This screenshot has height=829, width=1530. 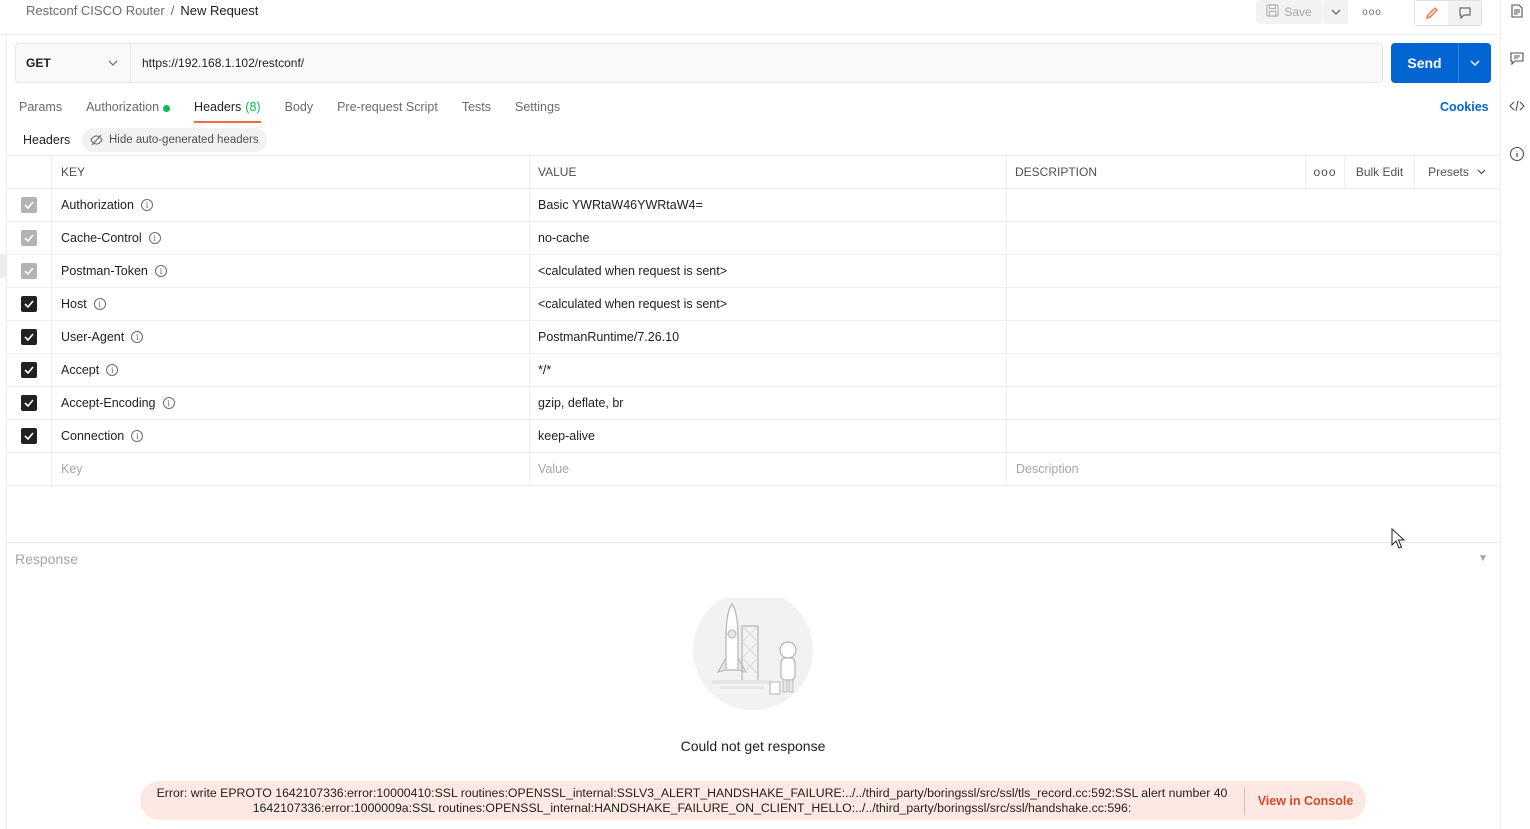 I want to click on header-key-cell: Accept-Encoding i, so click(x=291, y=403).